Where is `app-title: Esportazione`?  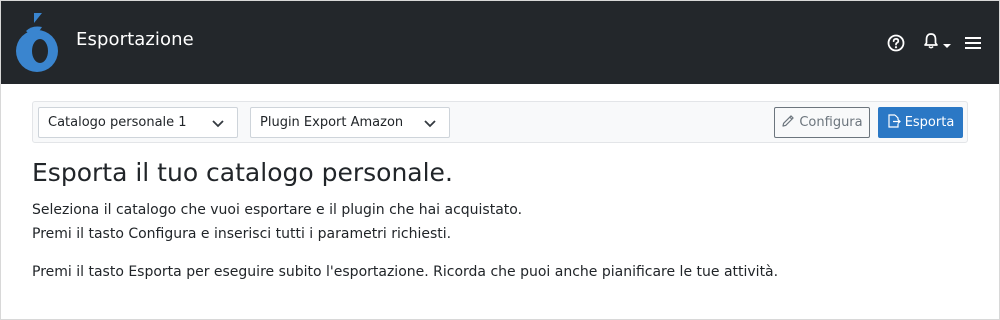 app-title: Esportazione is located at coordinates (135, 39).